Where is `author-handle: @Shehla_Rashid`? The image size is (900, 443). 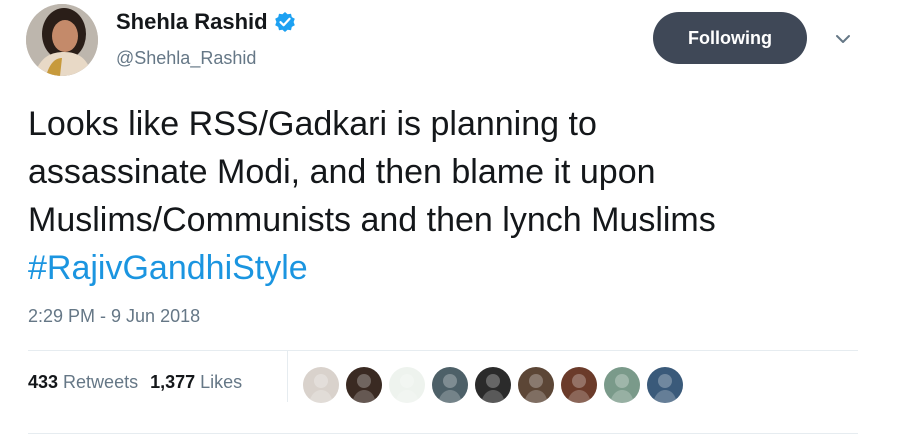 author-handle: @Shehla_Rashid is located at coordinates (186, 58).